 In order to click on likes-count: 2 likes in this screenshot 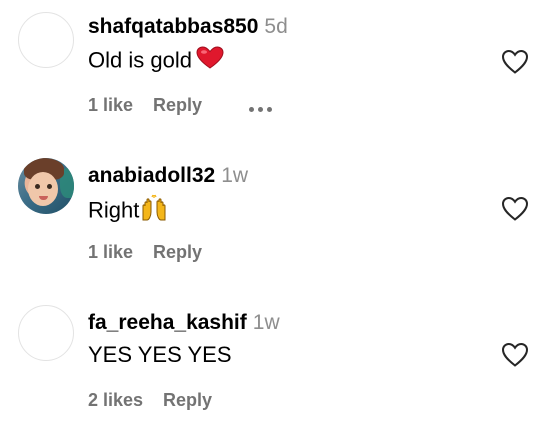, I will do `click(115, 400)`.